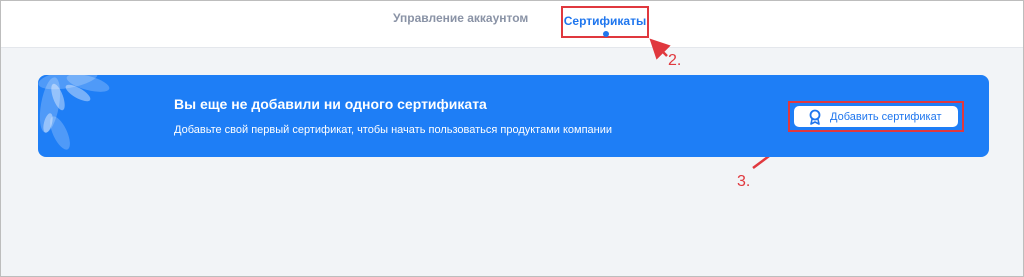 The image size is (1024, 277). Describe the element at coordinates (886, 116) in the screenshot. I see `add-certificate-label: Добавить сертификат` at that location.